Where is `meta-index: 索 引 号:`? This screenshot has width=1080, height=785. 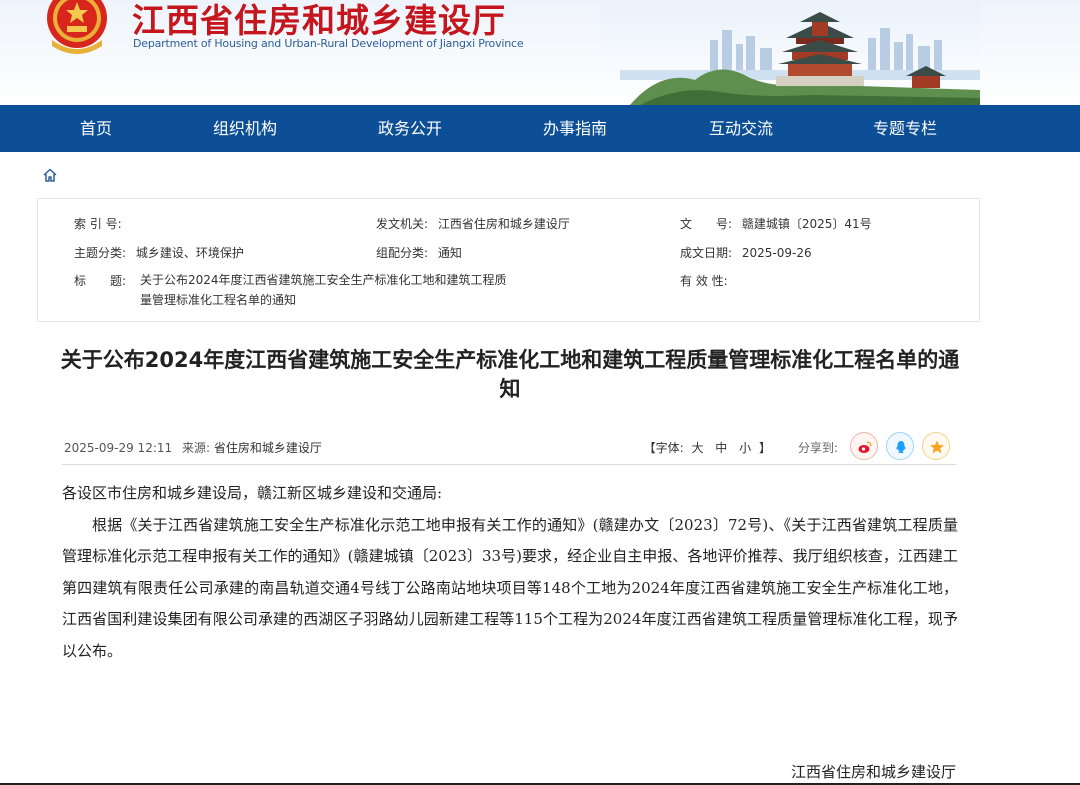 meta-index: 索 引 号: is located at coordinates (98, 223).